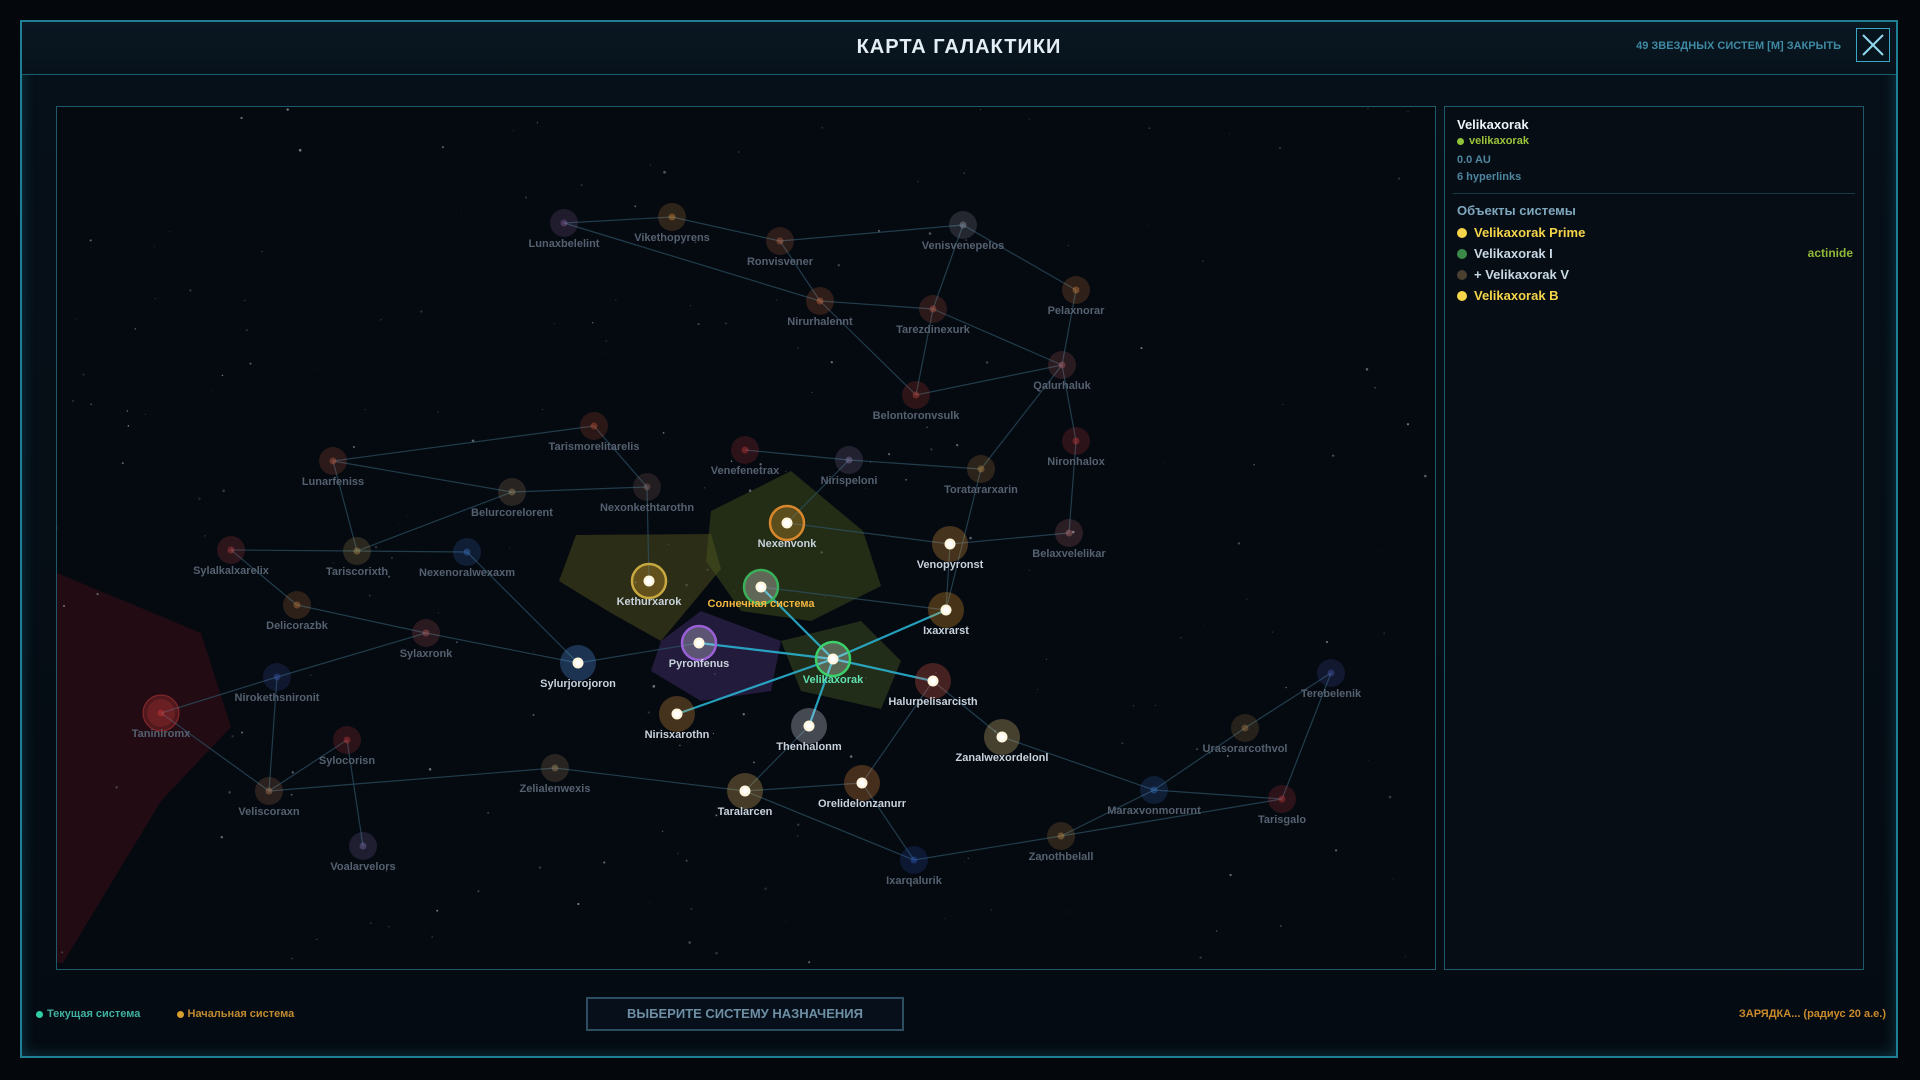 Image resolution: width=1920 pixels, height=1080 pixels. I want to click on star-system-nirisxarothn: Nirisxarothn, so click(677, 718).